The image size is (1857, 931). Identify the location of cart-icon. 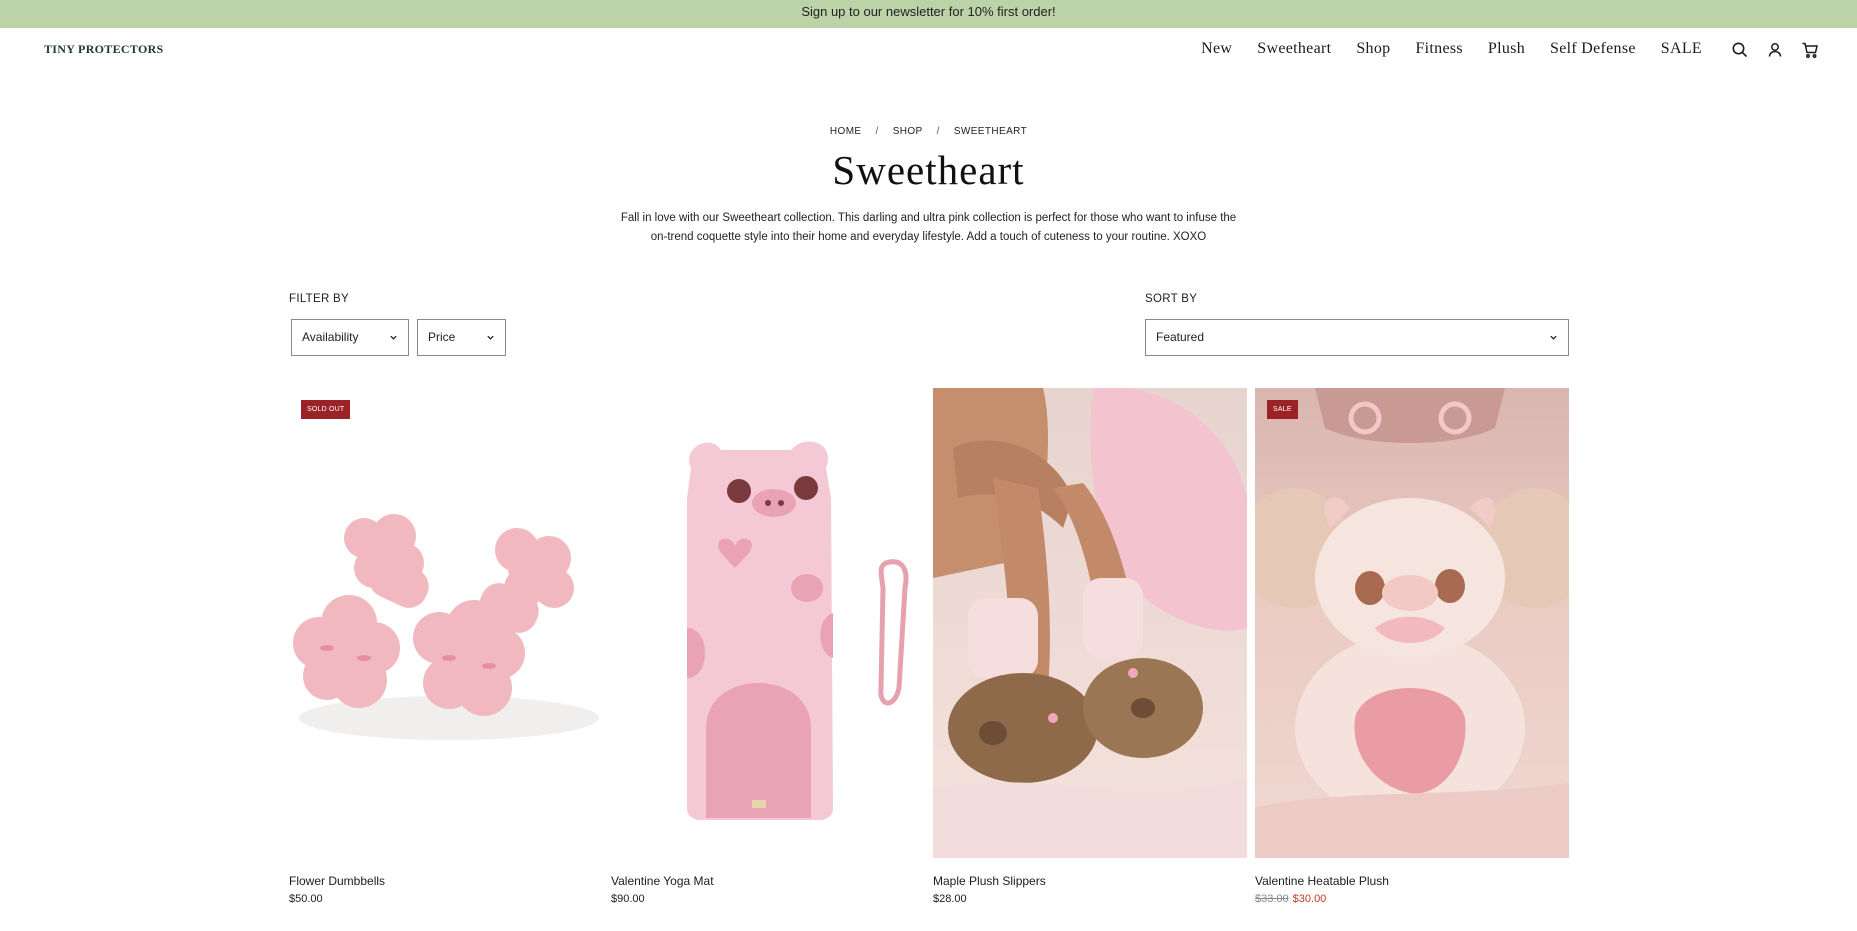
(1810, 50).